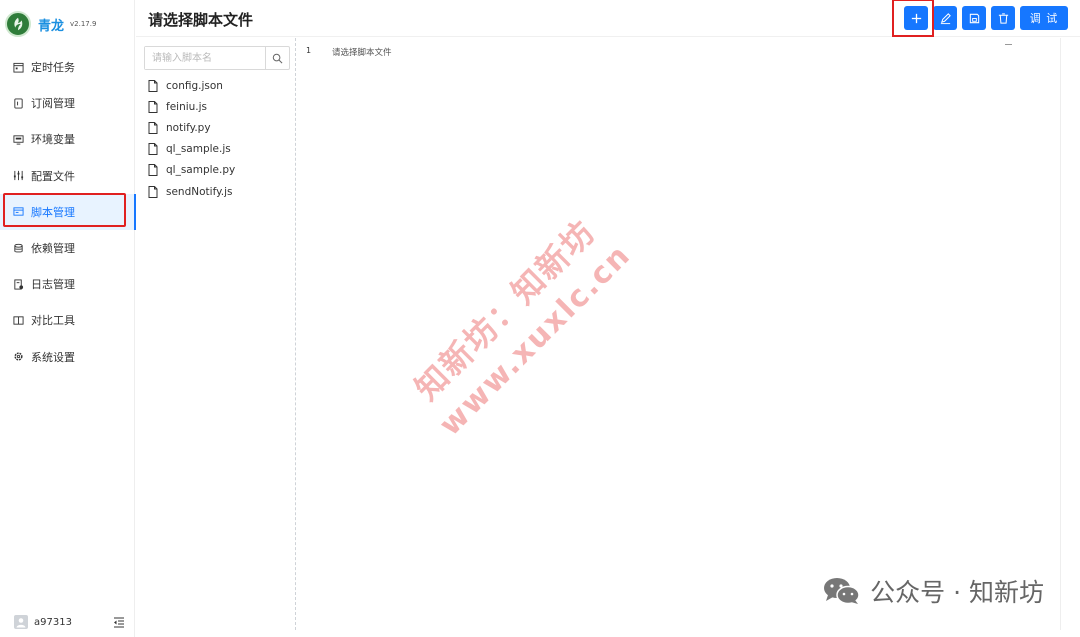 Image resolution: width=1080 pixels, height=637 pixels. I want to click on add-script-button, so click(916, 18).